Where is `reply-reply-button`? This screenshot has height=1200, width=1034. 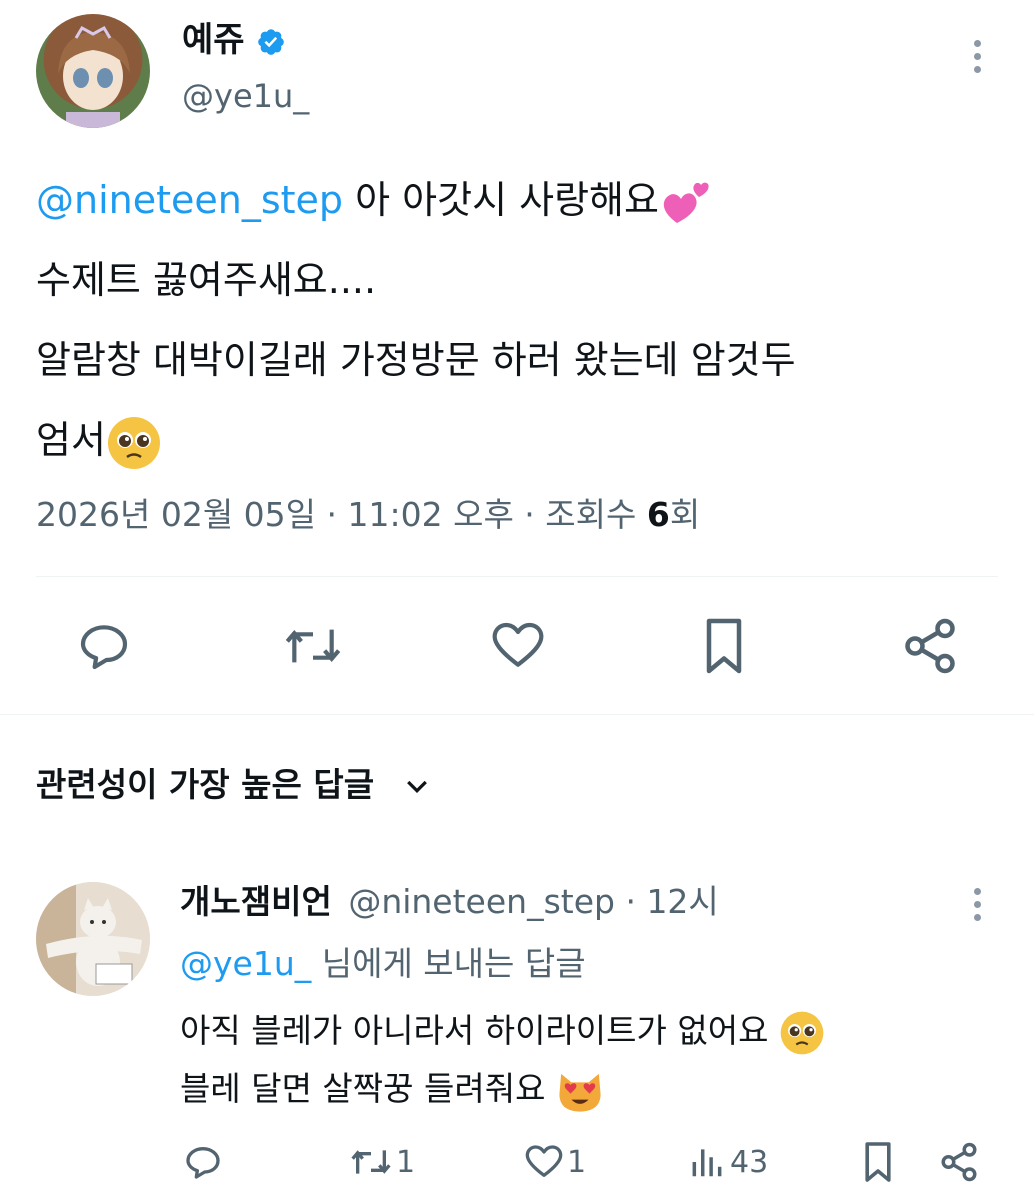
reply-reply-button is located at coordinates (203, 1162).